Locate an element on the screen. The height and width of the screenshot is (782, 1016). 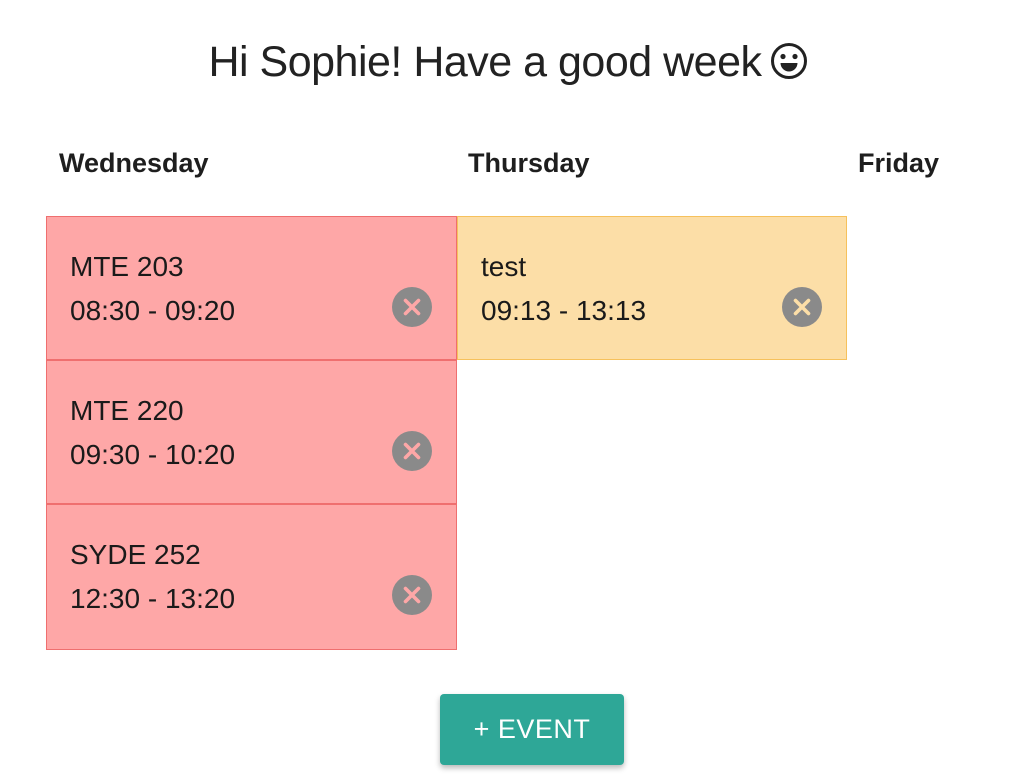
day-header-friday: Friday is located at coordinates (899, 163).